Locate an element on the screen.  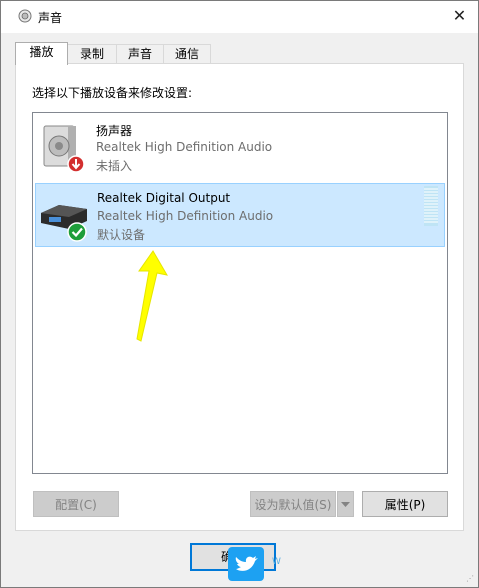
tab-playback: 播放 is located at coordinates (41, 53).